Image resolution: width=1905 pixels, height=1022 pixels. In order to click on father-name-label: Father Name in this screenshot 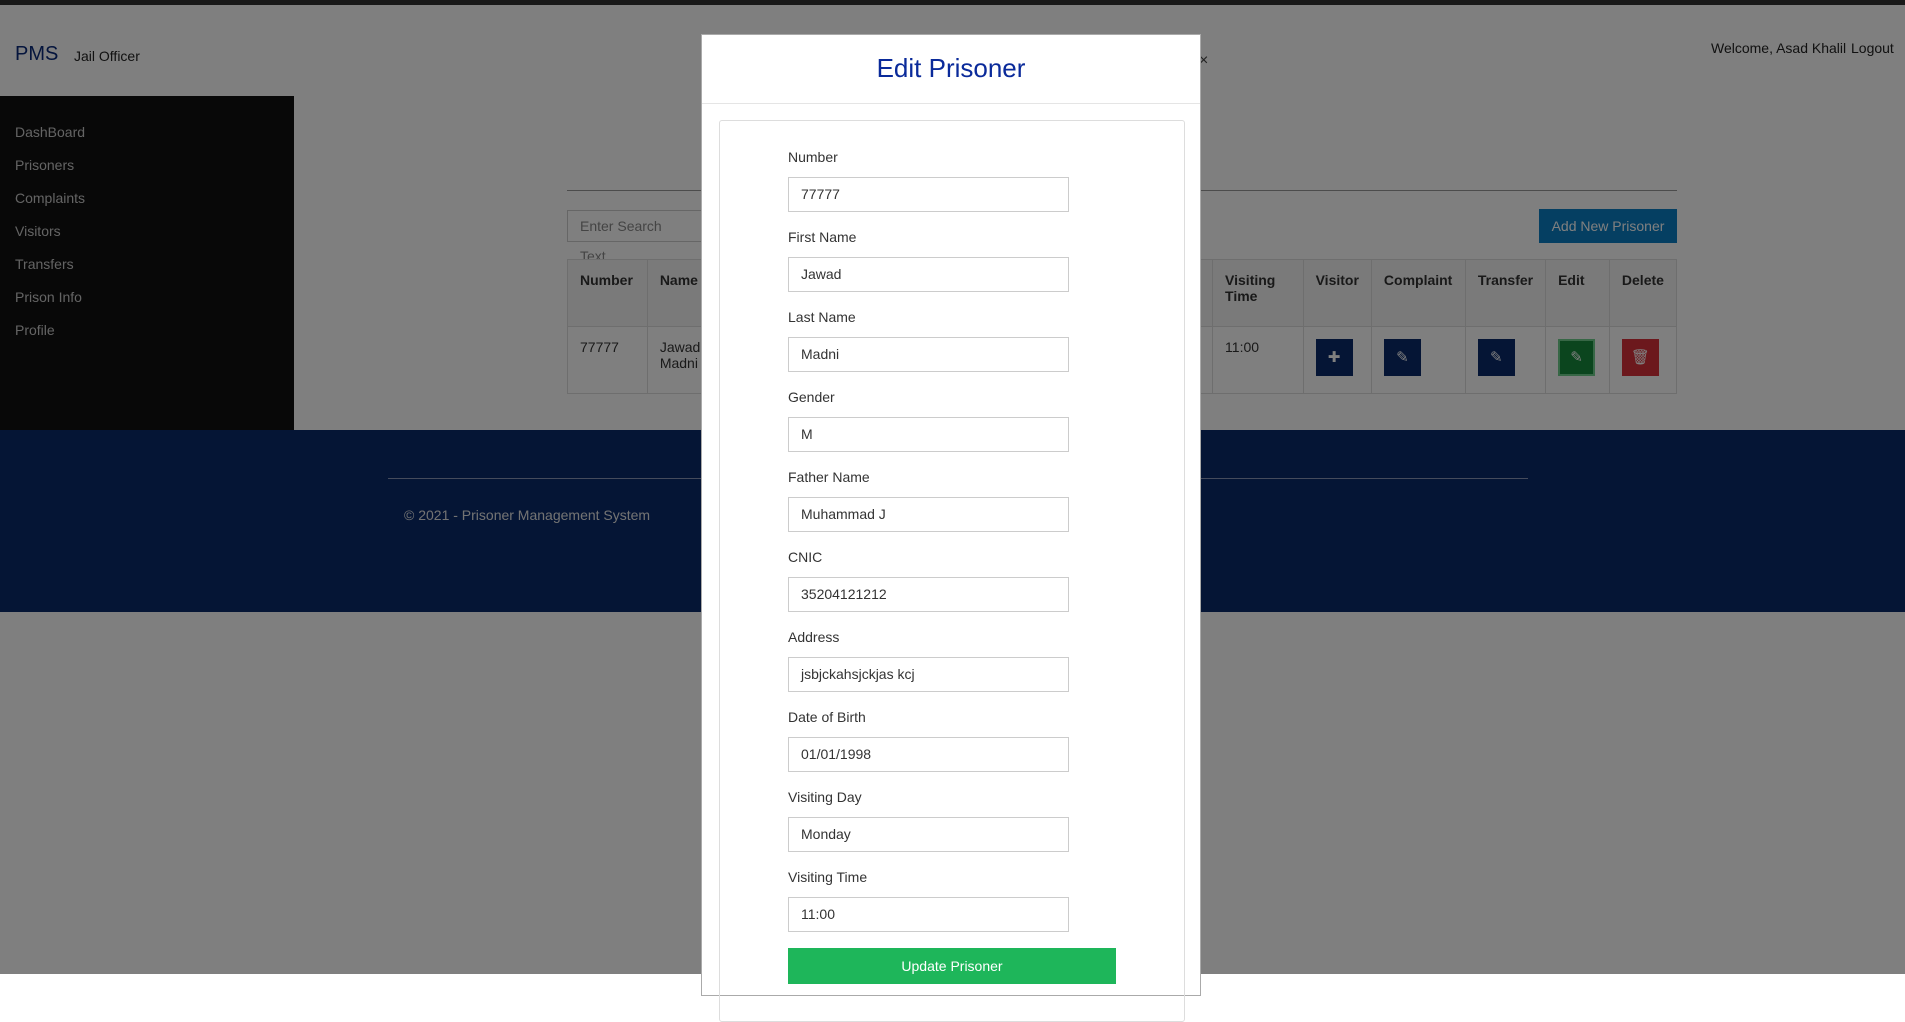, I will do `click(829, 477)`.